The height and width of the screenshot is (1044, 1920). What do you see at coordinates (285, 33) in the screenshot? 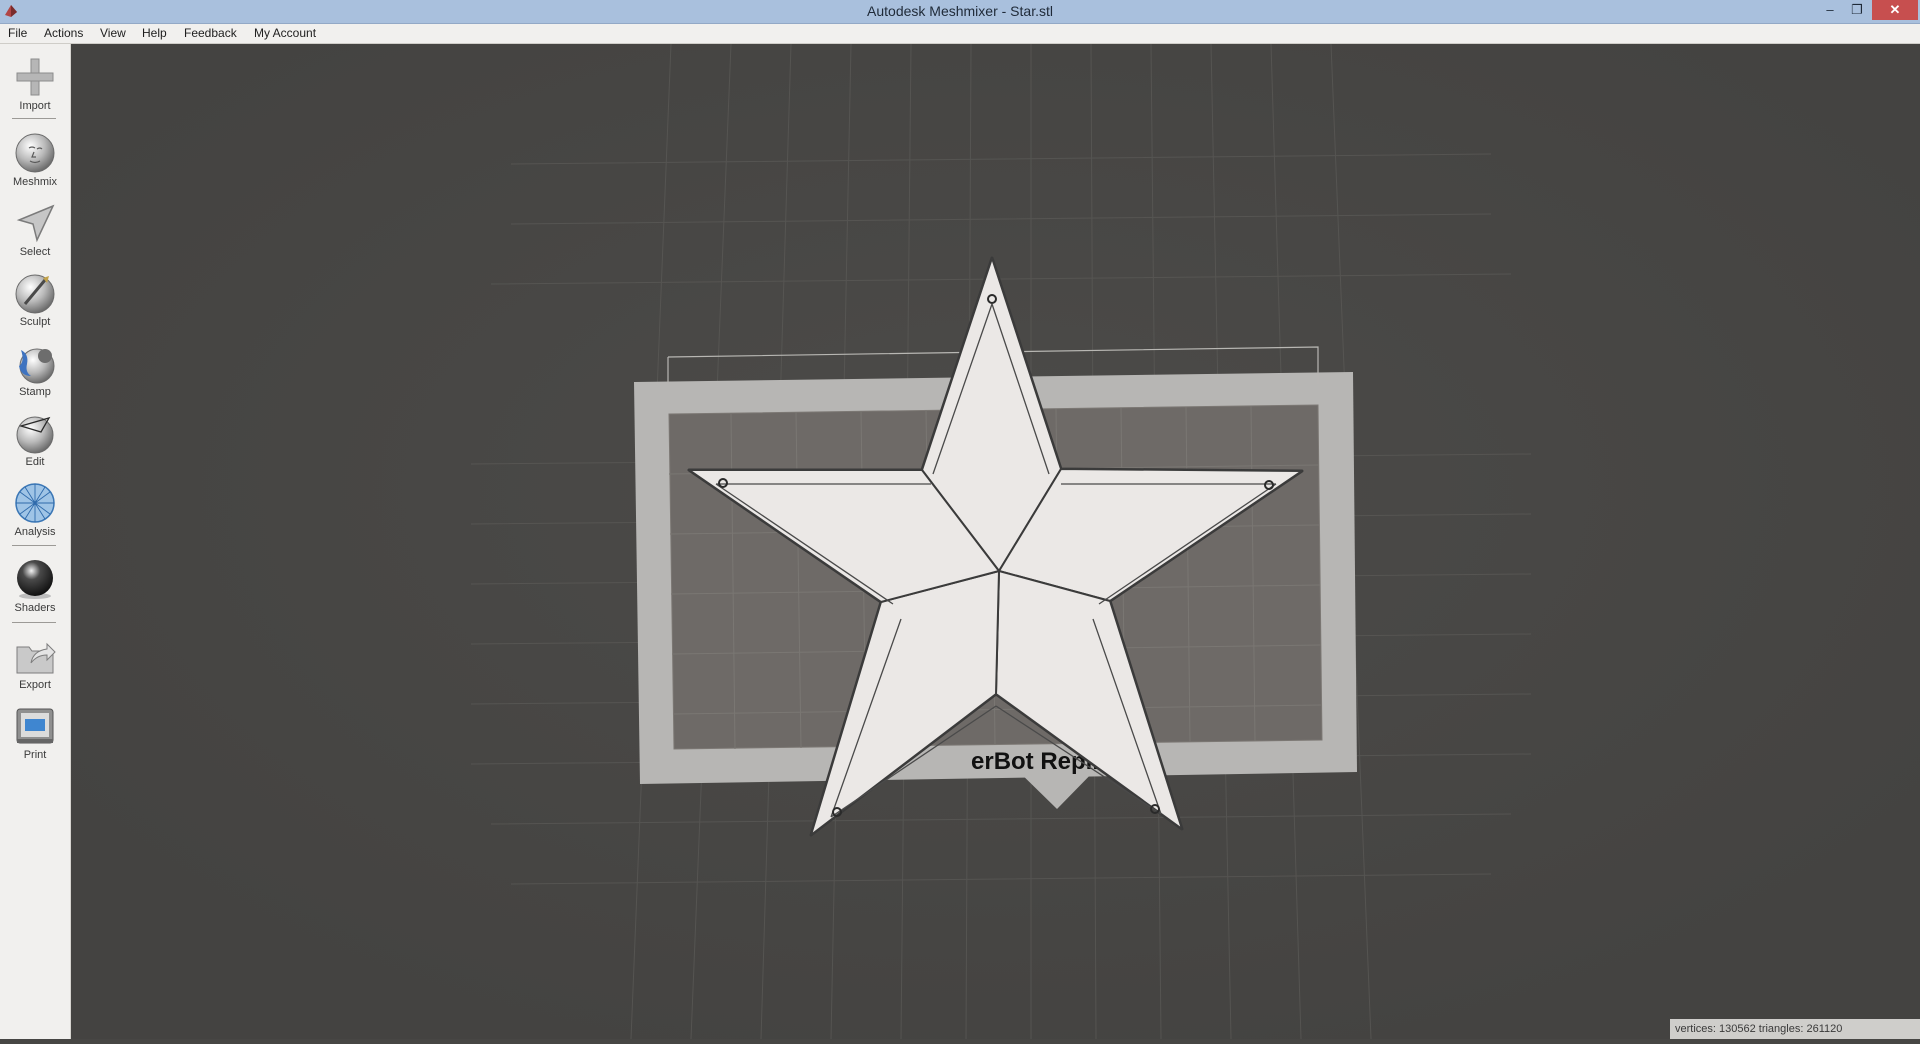
I see `menu-my-account: My Account` at bounding box center [285, 33].